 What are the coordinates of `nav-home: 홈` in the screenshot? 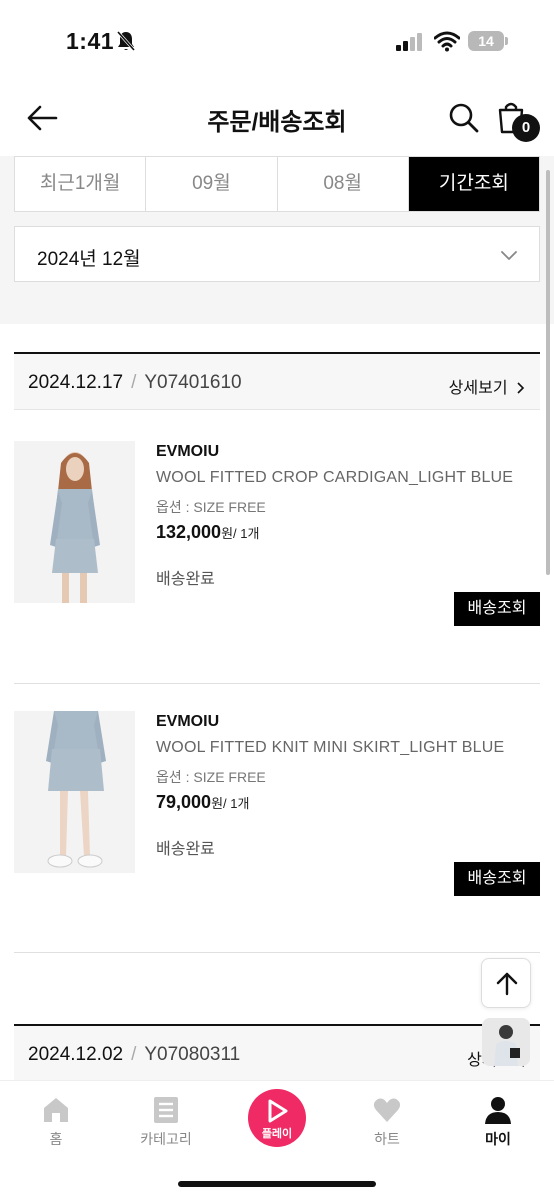 It's located at (56, 1122).